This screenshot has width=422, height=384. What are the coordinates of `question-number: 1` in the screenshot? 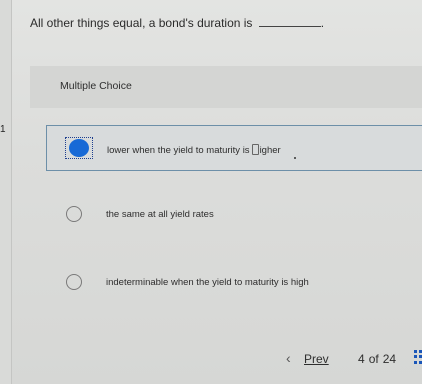 It's located at (3, 129).